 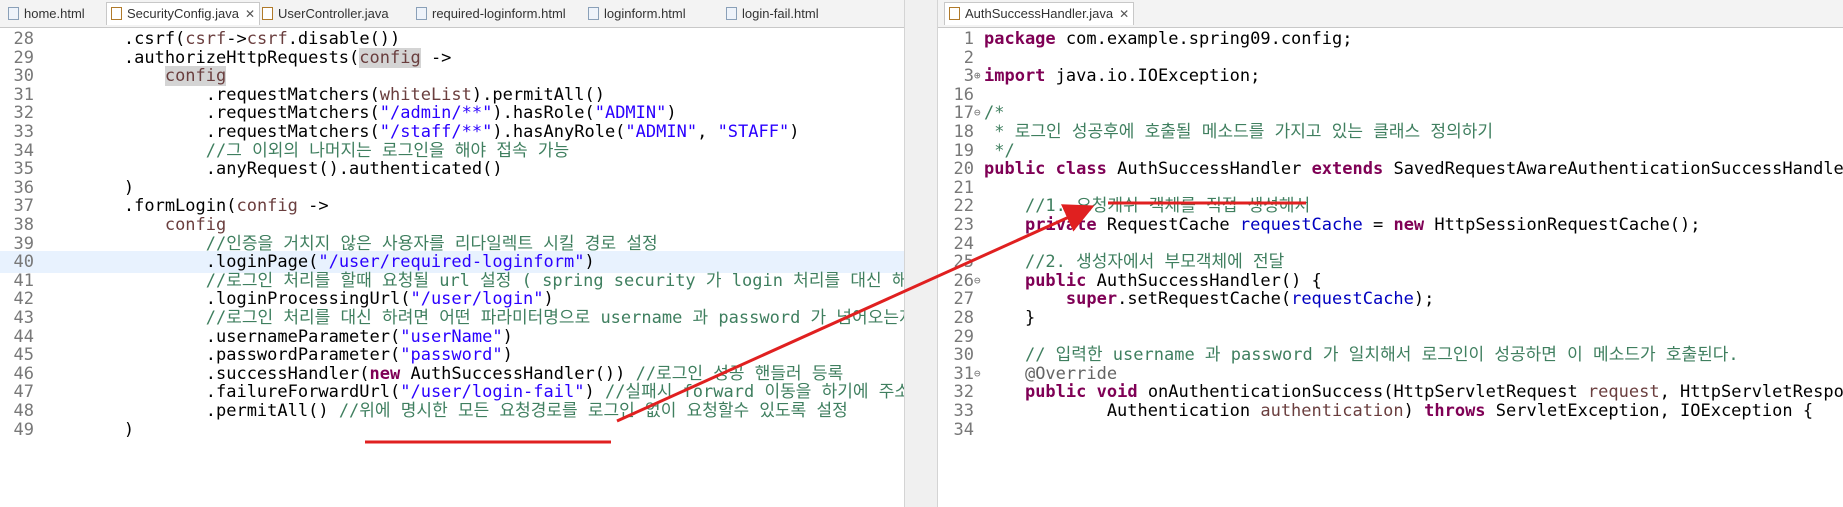 I want to click on tab-label: AuthSuccessHandler.java, so click(x=1039, y=13).